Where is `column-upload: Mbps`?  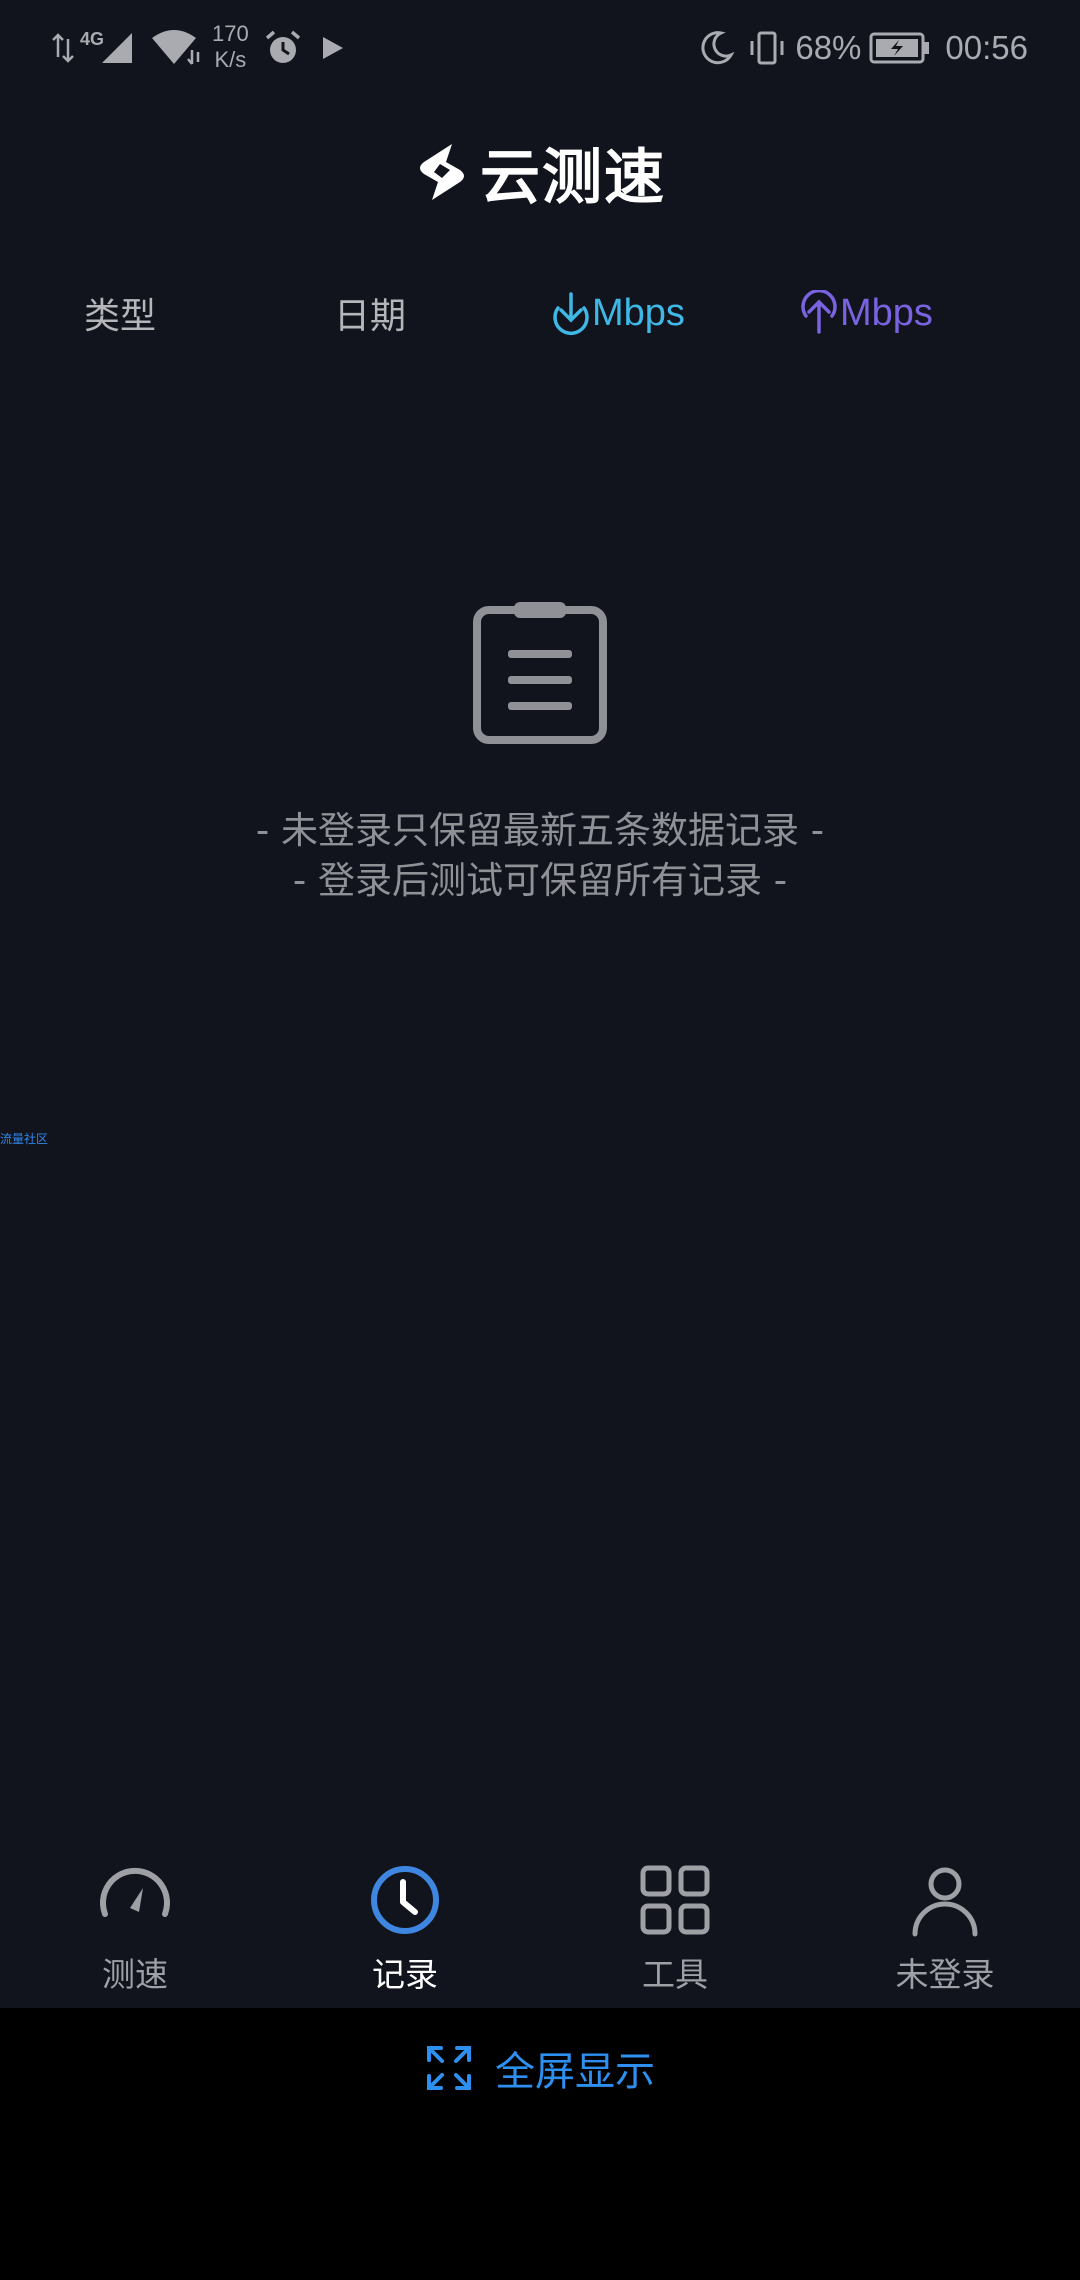 column-upload: Mbps is located at coordinates (865, 313).